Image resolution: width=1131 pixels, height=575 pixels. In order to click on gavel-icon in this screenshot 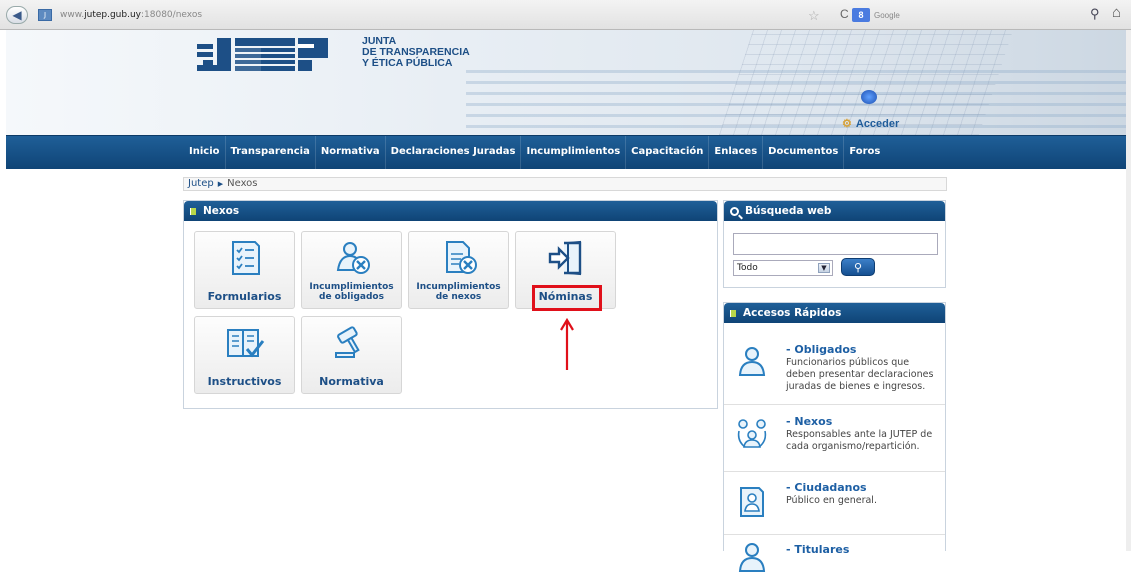, I will do `click(347, 342)`.